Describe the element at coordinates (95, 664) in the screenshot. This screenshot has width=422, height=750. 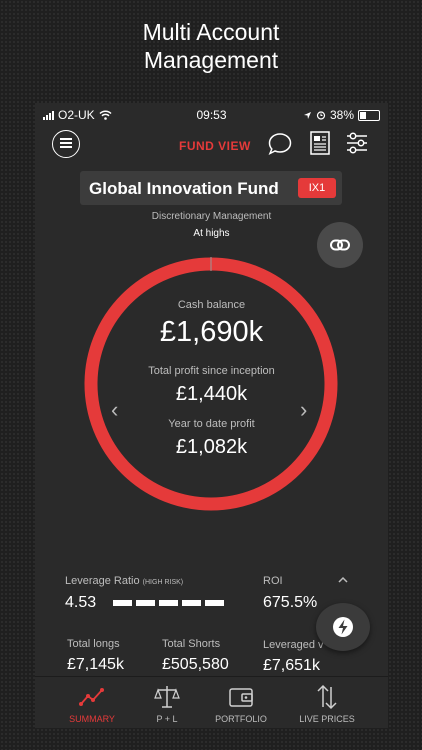
I see `total-longs-value: £7,145k` at that location.